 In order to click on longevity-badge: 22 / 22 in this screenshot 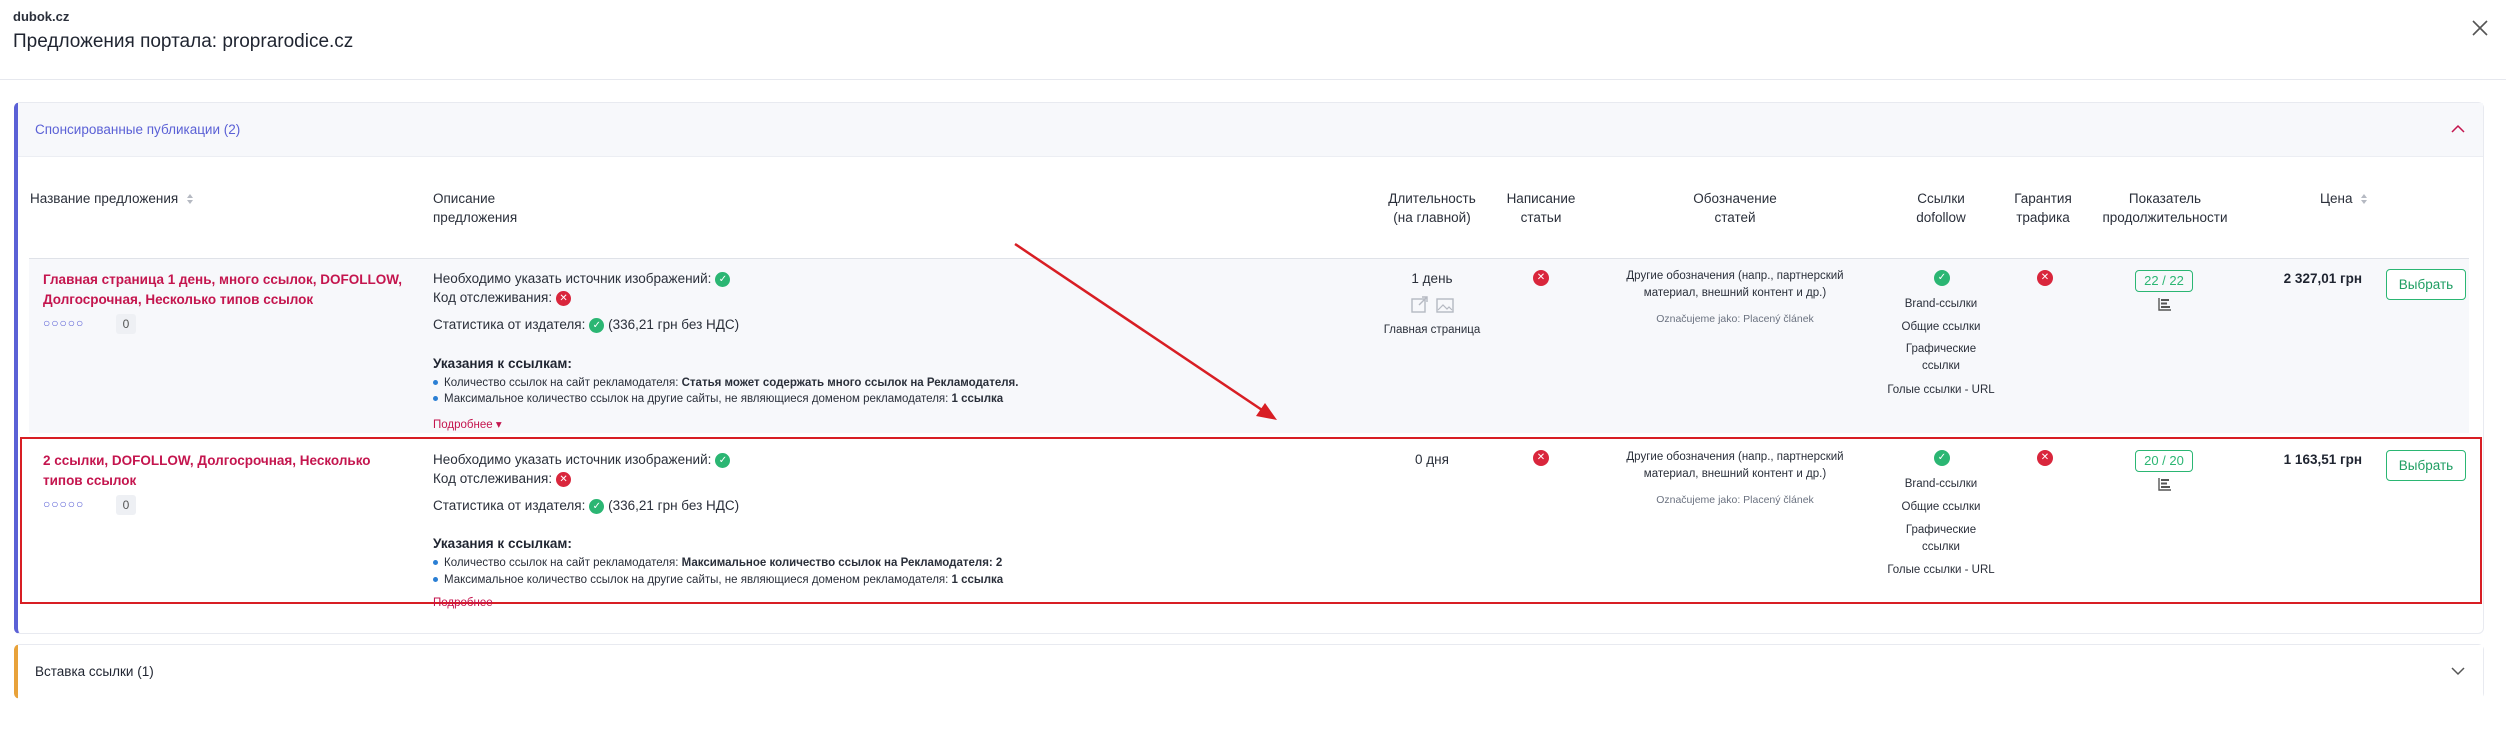, I will do `click(2164, 281)`.